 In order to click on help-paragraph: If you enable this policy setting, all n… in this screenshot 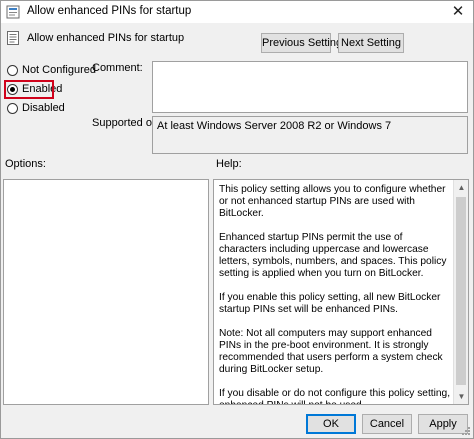, I will do `click(330, 303)`.